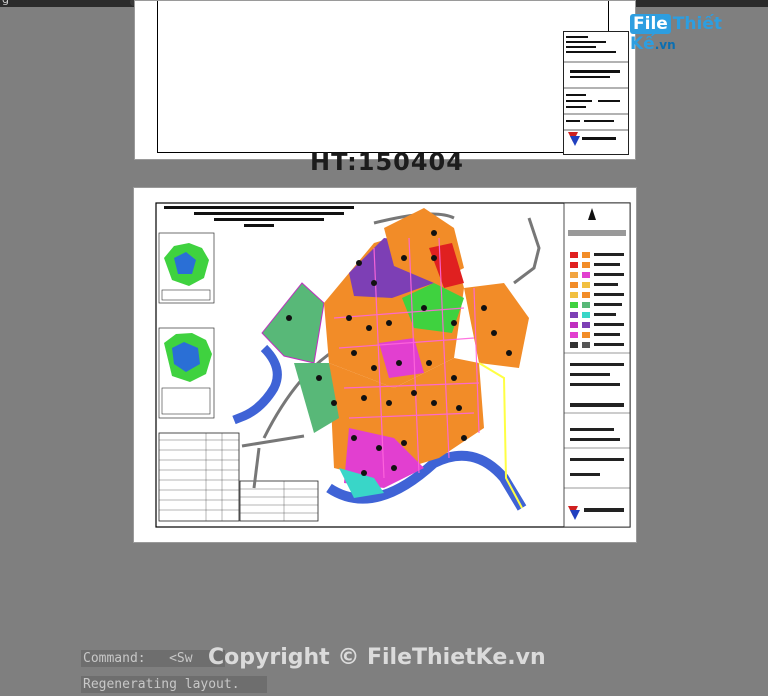 The height and width of the screenshot is (696, 768). What do you see at coordinates (5, 3) in the screenshot?
I see `tab-label: g` at bounding box center [5, 3].